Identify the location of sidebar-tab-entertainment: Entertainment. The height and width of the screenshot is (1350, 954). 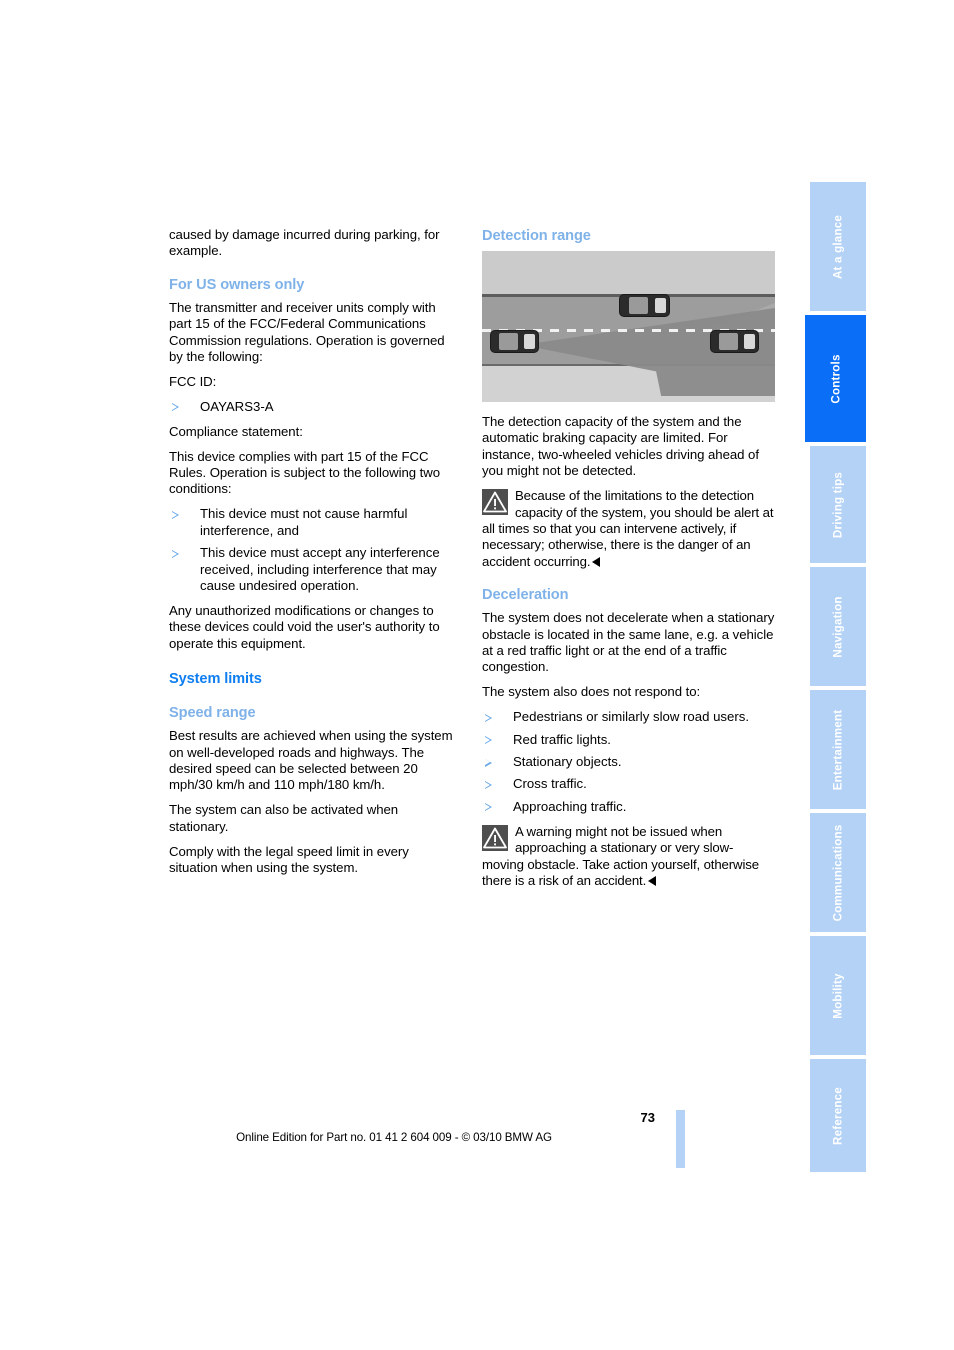
(838, 750).